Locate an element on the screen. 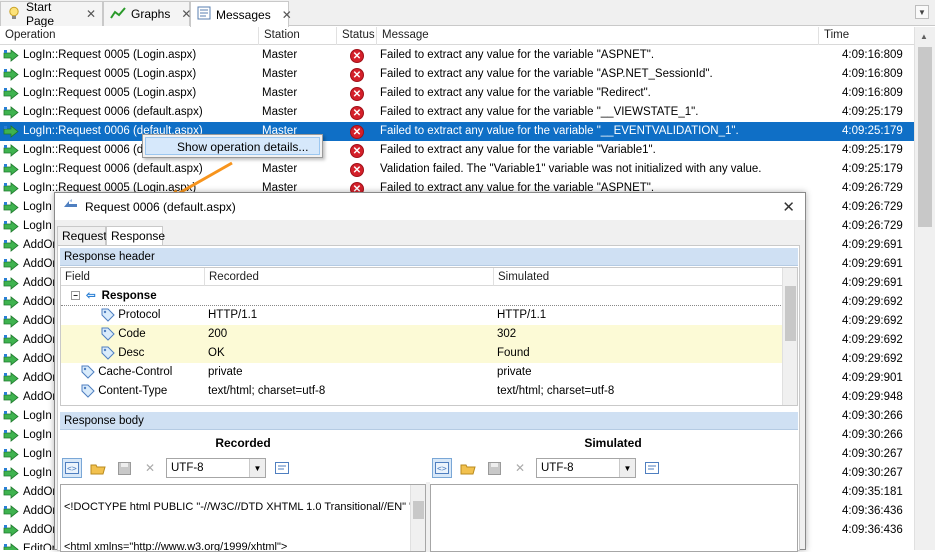 The width and height of the screenshot is (935, 552). collapse-icon: − is located at coordinates (75, 296).